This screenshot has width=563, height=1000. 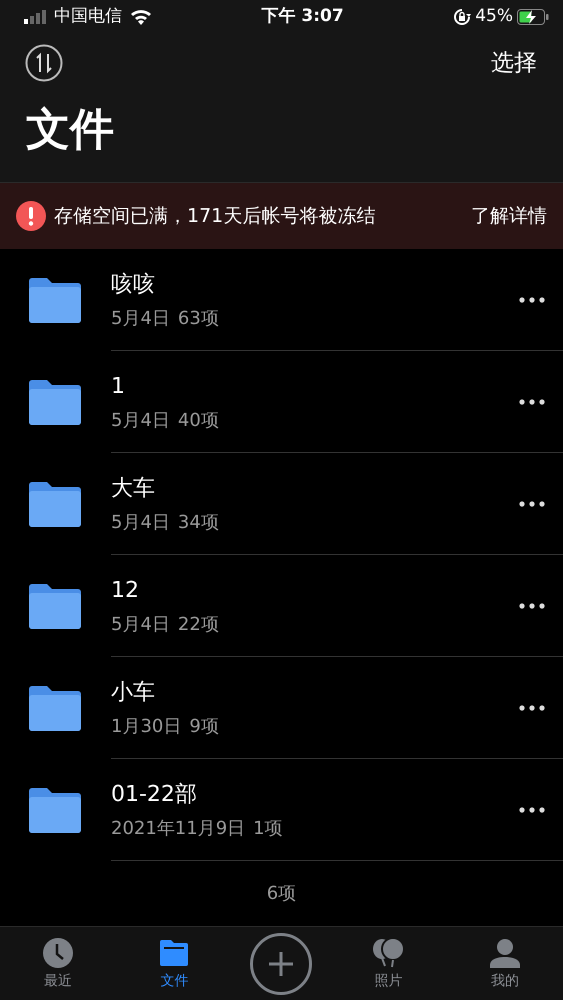 What do you see at coordinates (514, 63) in the screenshot?
I see `select-link: 选择` at bounding box center [514, 63].